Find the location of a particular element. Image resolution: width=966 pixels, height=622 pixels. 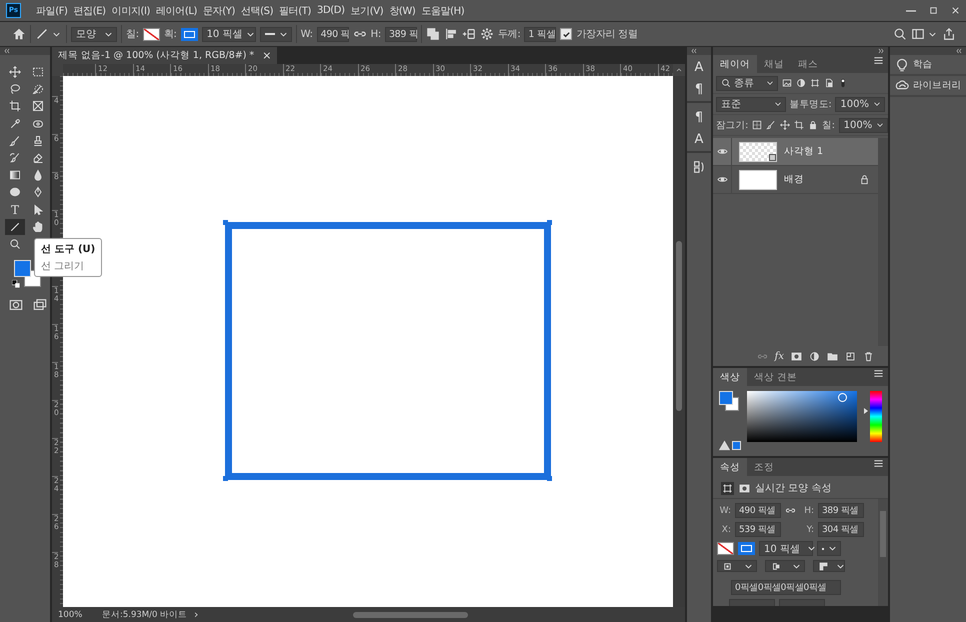

document-tab: 제목 없음-1 @ 100% (사각형 1, RGB/8#) * × is located at coordinates (165, 55).